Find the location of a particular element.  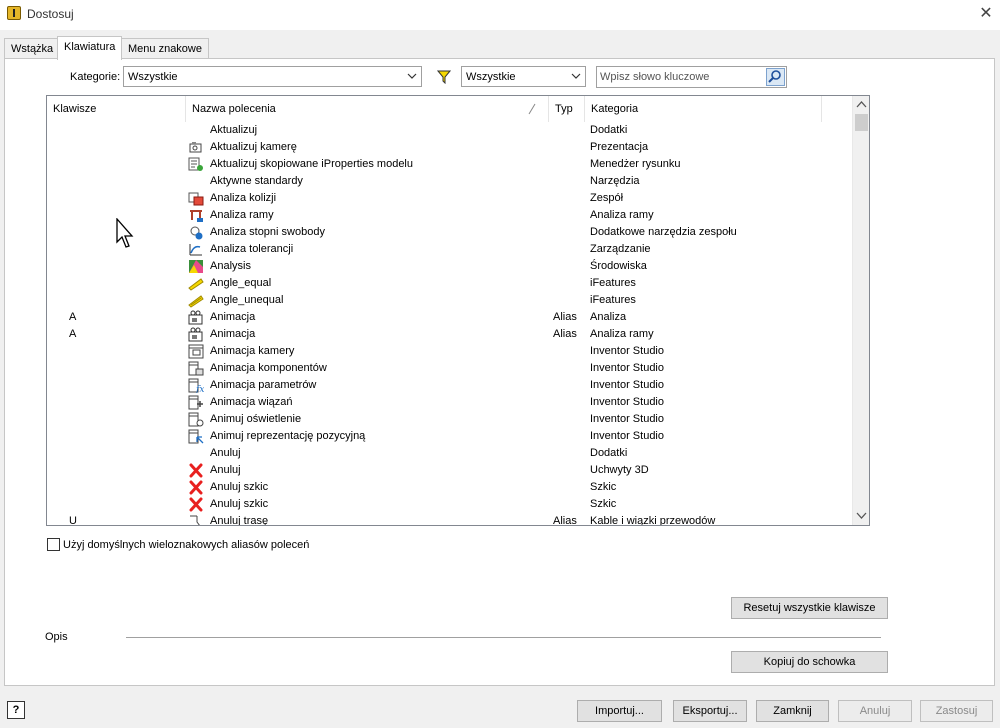

table-row: fx Animacja parametrów Inventor Studio is located at coordinates (449, 385).